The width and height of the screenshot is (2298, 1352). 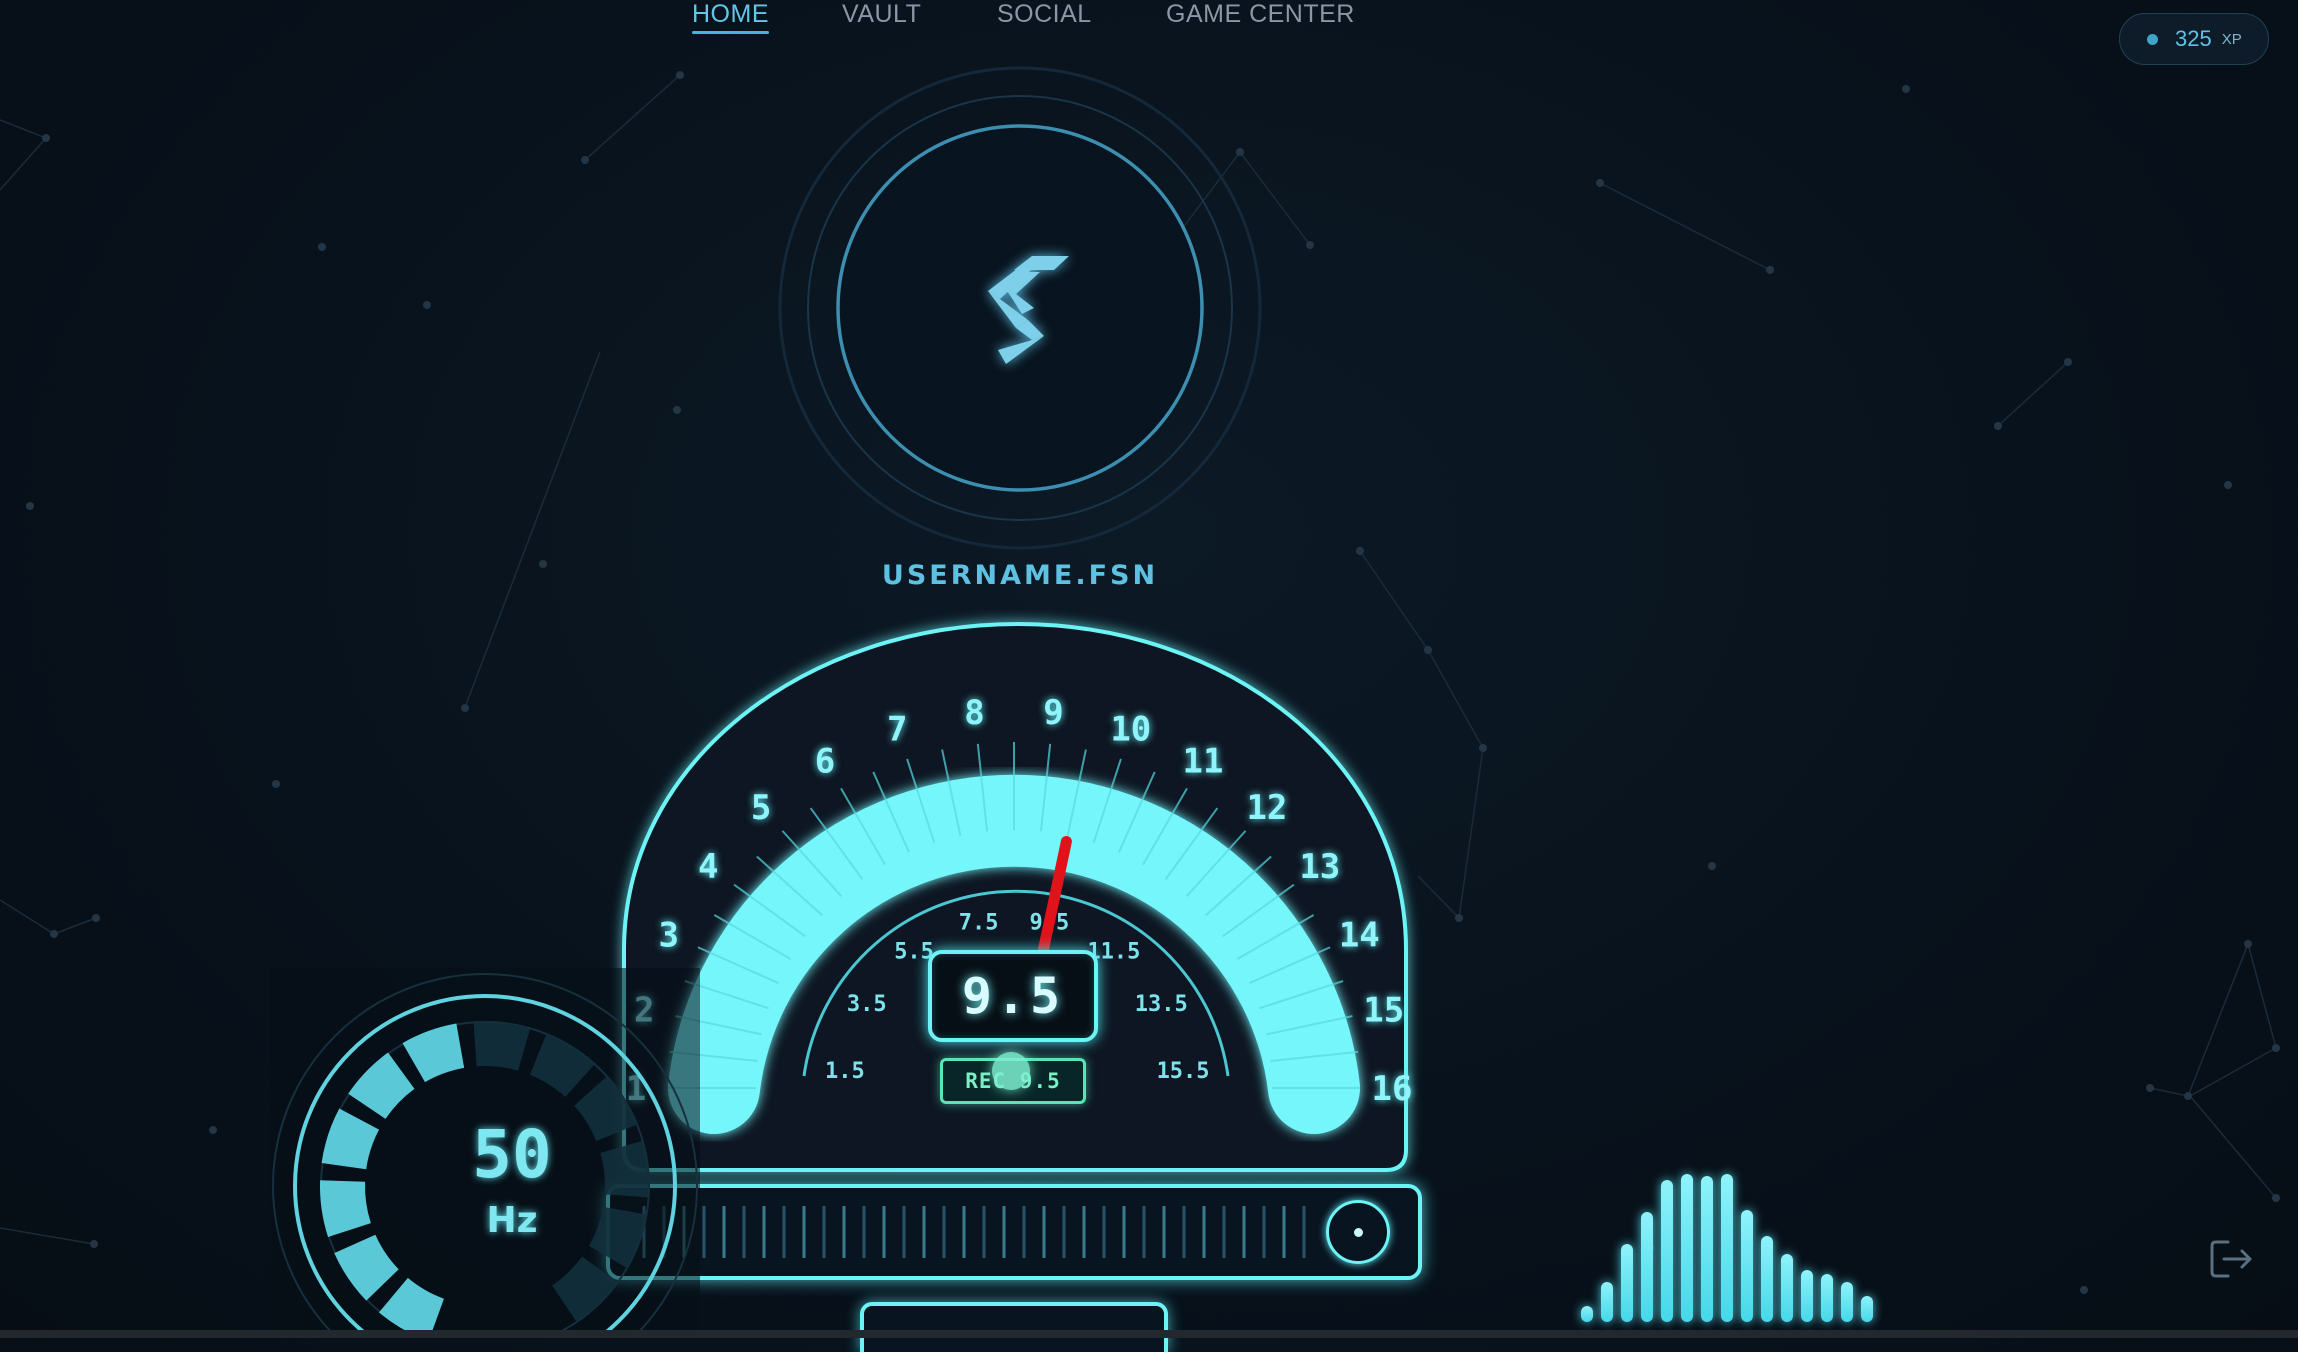 What do you see at coordinates (979, 923) in the screenshot?
I see `gauge-inner-tick-label: 7.5` at bounding box center [979, 923].